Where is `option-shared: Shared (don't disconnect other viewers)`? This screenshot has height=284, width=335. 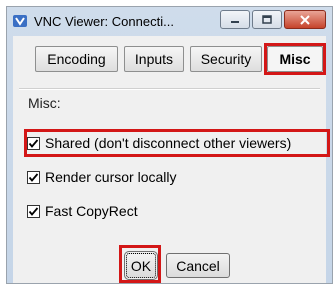
option-shared: Shared (don't disconnect other viewers) is located at coordinates (159, 143).